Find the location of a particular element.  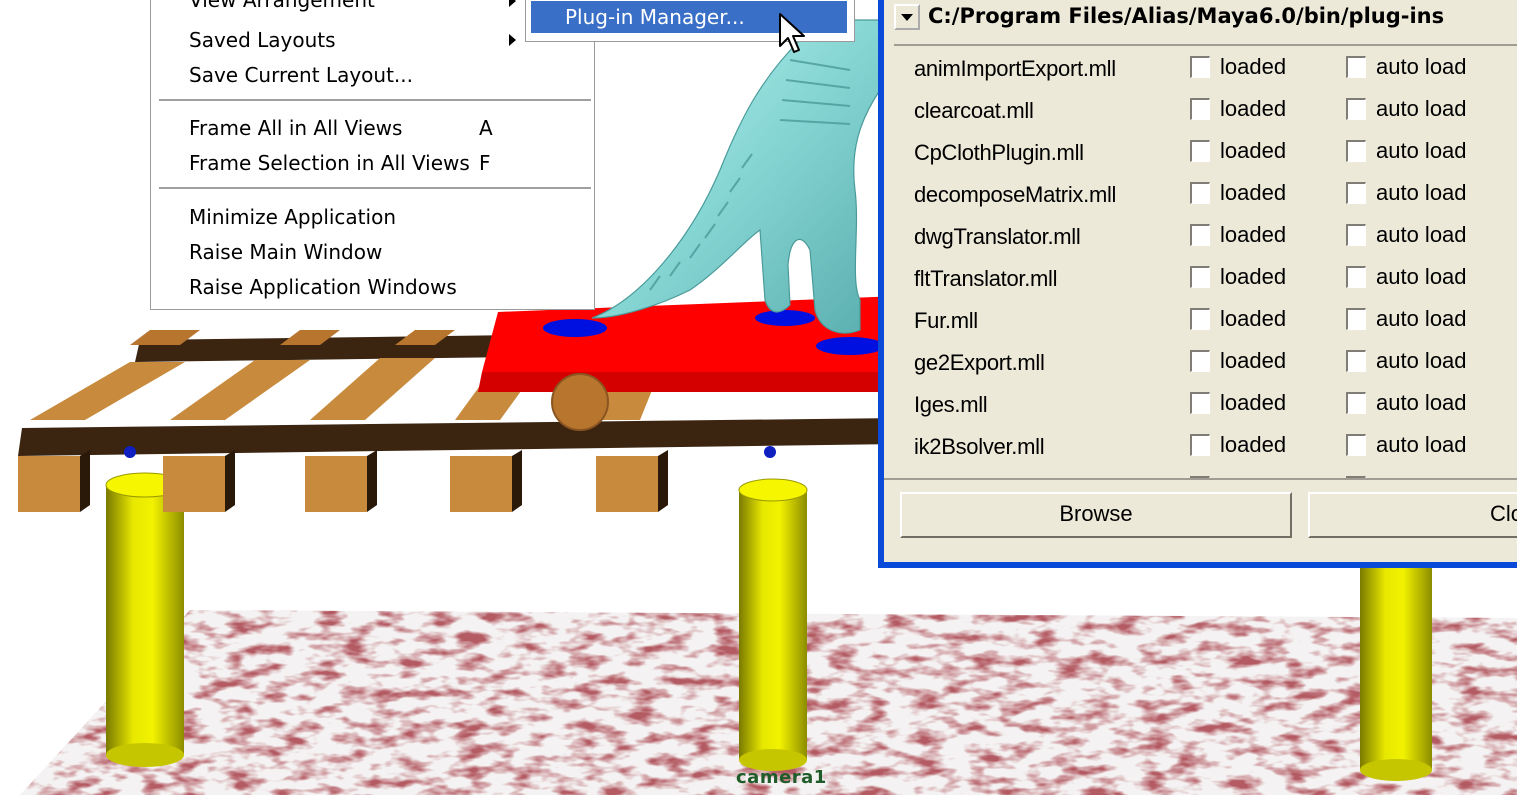

support-pole-right is located at coordinates (1396, 670).